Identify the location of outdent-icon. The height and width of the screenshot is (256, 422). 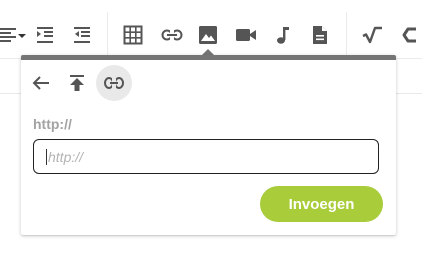
(82, 35).